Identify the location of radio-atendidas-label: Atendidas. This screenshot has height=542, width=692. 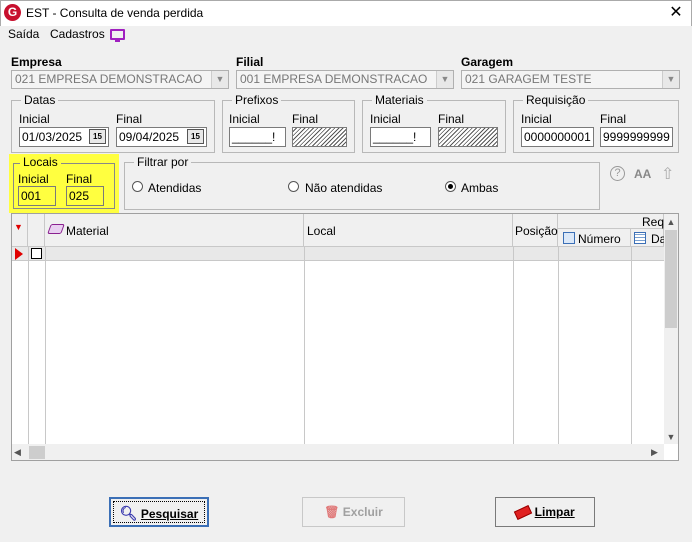
(174, 188).